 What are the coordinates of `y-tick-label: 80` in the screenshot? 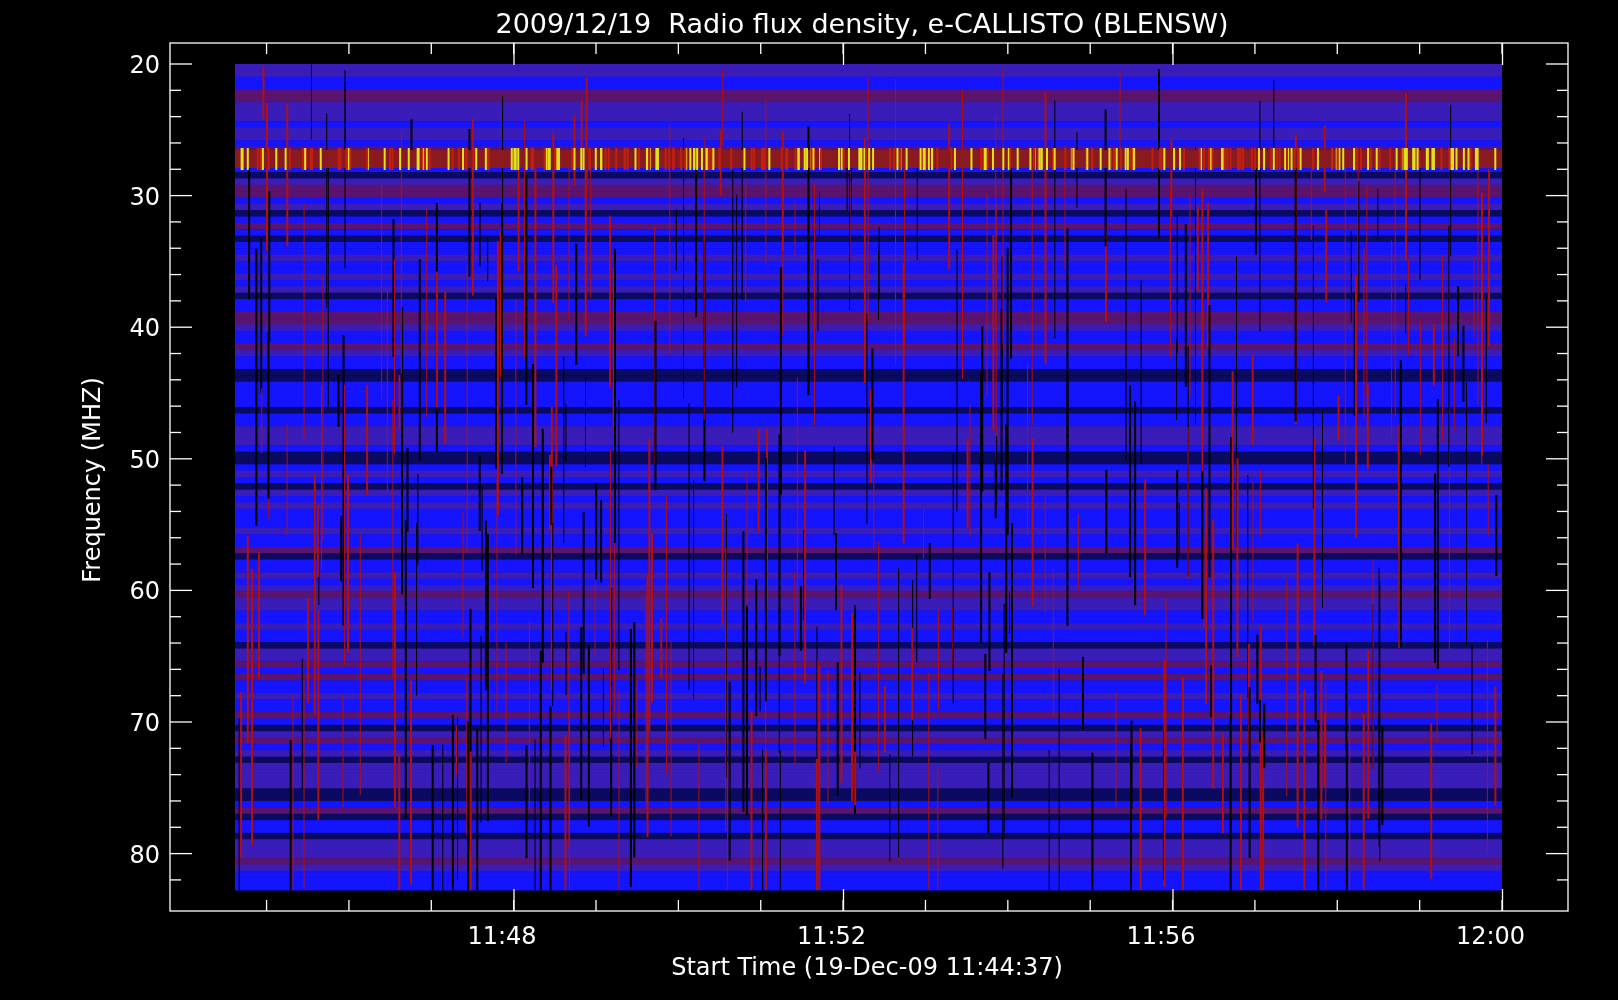 It's located at (144, 854).